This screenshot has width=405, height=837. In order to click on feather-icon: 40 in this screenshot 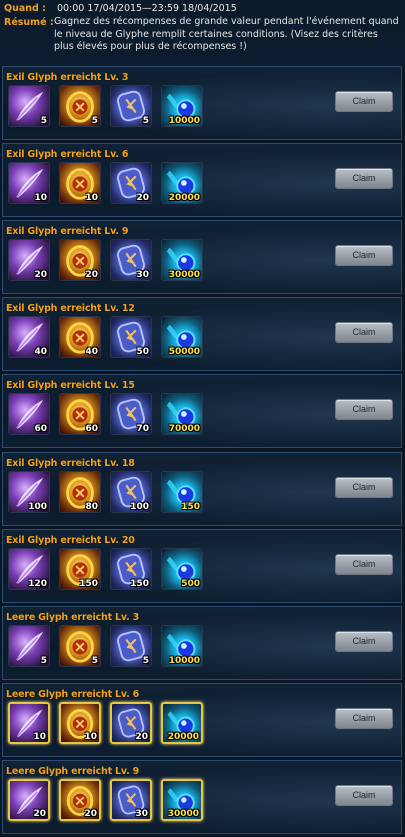, I will do `click(29, 337)`.